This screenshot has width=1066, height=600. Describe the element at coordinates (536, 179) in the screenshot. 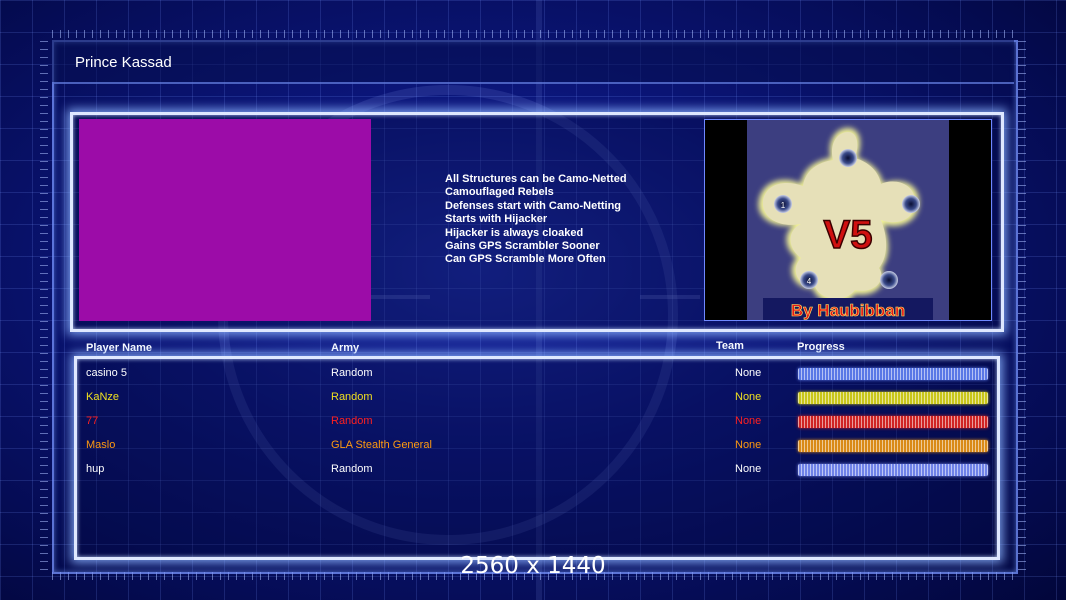

I see `rule-item: All Structures can be Camo-Netted` at that location.